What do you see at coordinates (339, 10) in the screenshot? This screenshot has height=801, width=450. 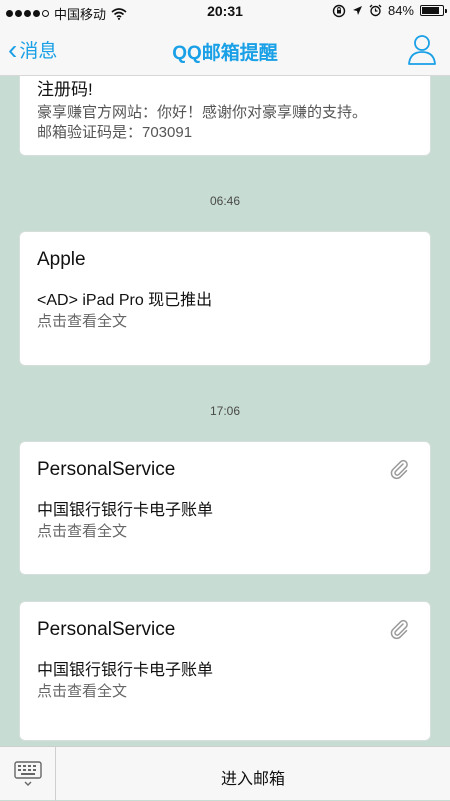 I see `rotation-lock-icon` at bounding box center [339, 10].